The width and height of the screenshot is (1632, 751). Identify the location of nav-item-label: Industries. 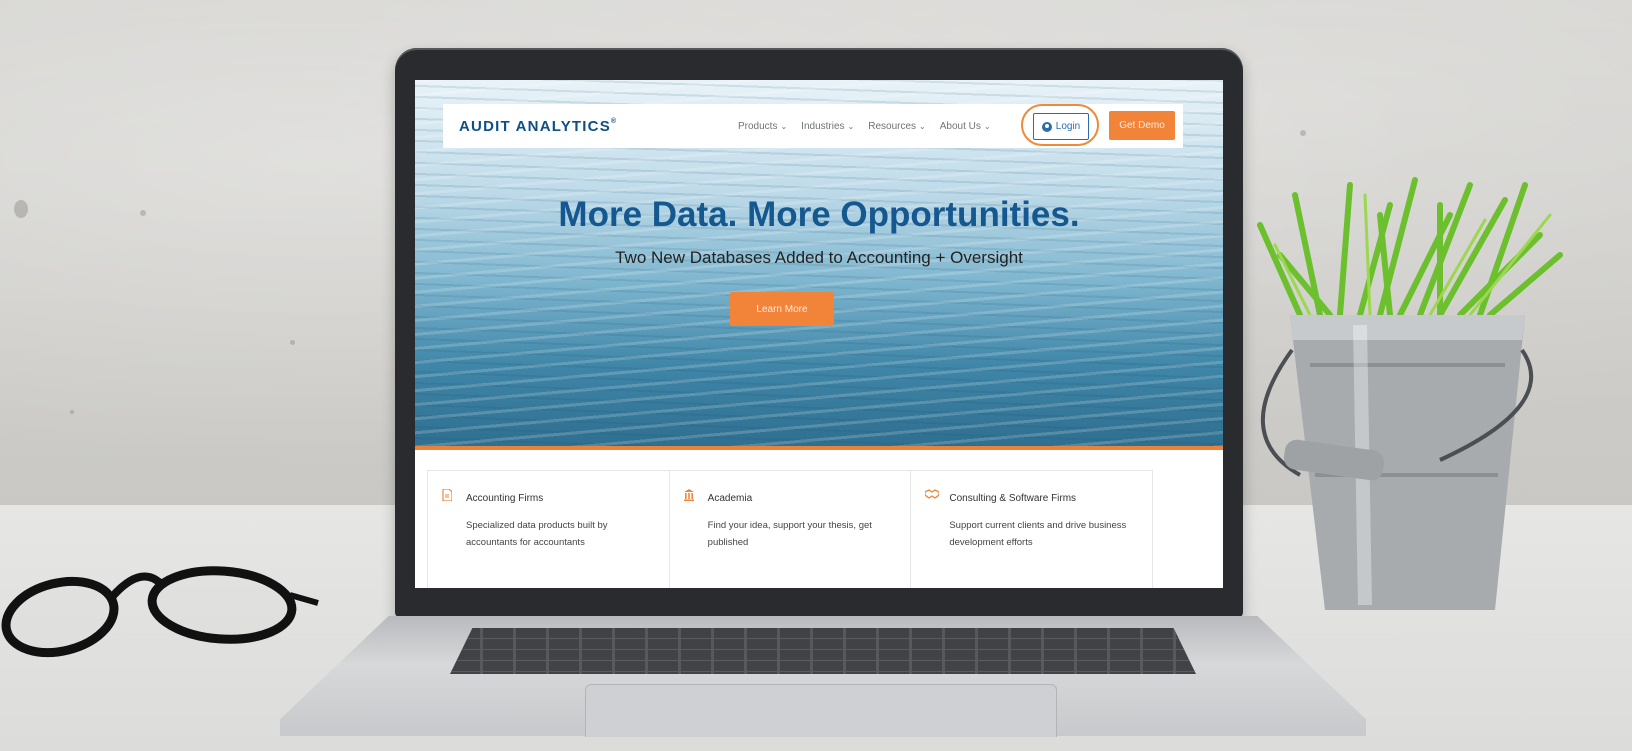
(823, 126).